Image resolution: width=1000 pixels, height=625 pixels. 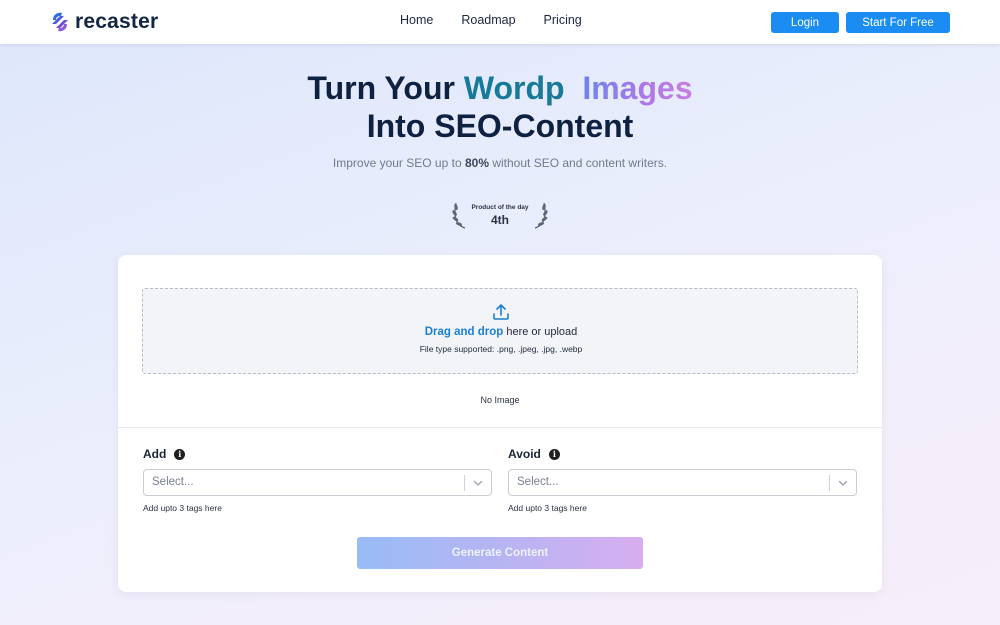 What do you see at coordinates (805, 22) in the screenshot?
I see `login-button: Login` at bounding box center [805, 22].